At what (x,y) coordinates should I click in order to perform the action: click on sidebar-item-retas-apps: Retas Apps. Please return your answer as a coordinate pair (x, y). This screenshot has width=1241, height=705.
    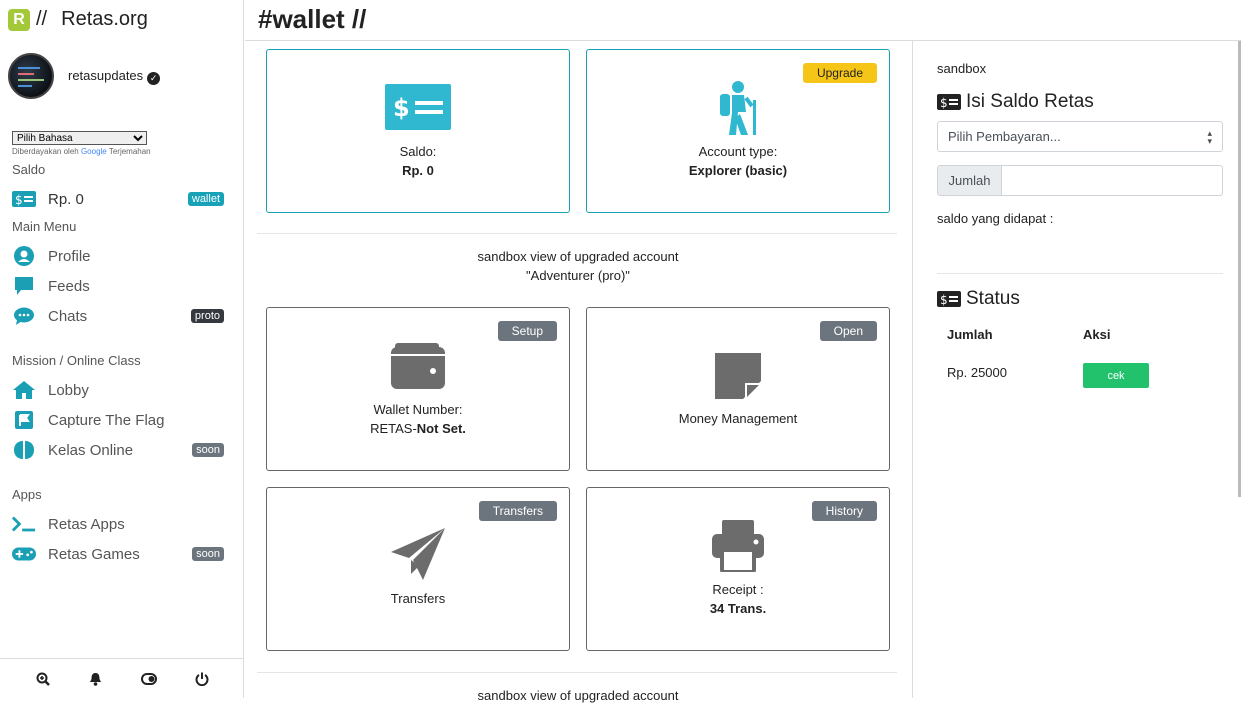
    Looking at the image, I should click on (118, 524).